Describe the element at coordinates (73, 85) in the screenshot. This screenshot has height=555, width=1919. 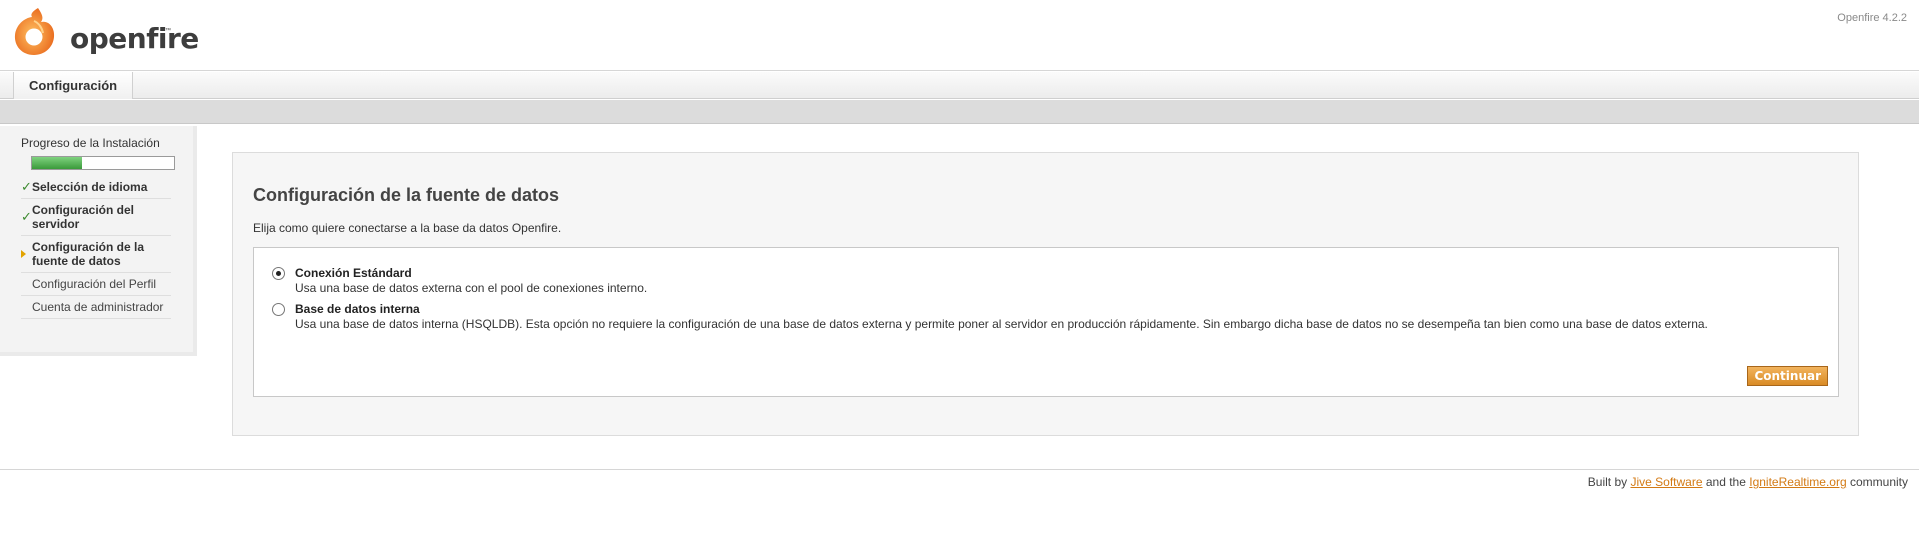
I see `tab-configuracion: Configuración` at that location.